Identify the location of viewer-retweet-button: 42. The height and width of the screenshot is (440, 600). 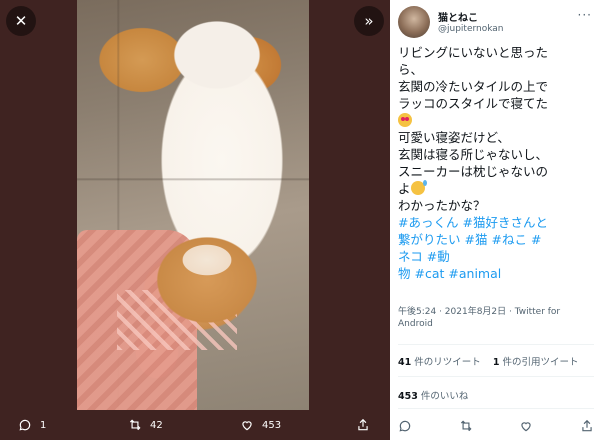
(145, 425).